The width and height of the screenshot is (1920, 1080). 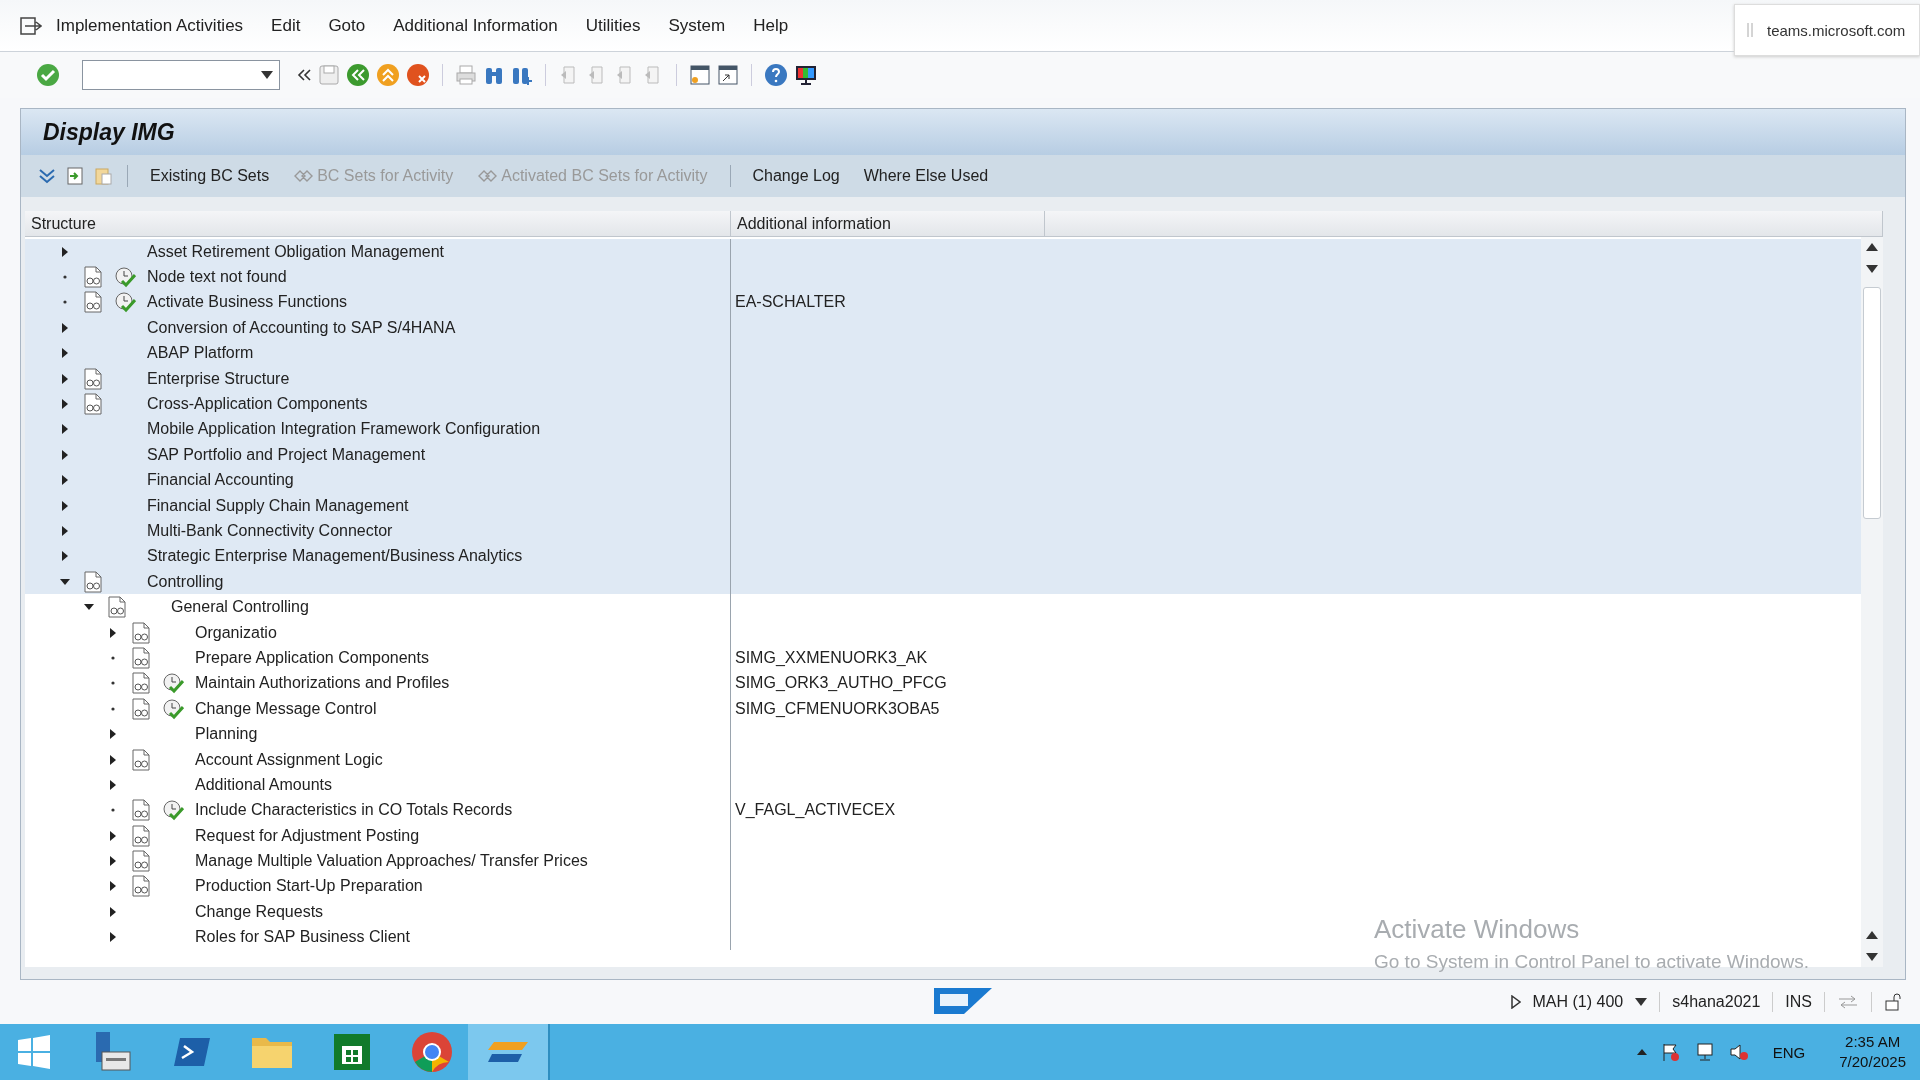 What do you see at coordinates (220, 480) in the screenshot?
I see `tree-node-label: Financial Accounting` at bounding box center [220, 480].